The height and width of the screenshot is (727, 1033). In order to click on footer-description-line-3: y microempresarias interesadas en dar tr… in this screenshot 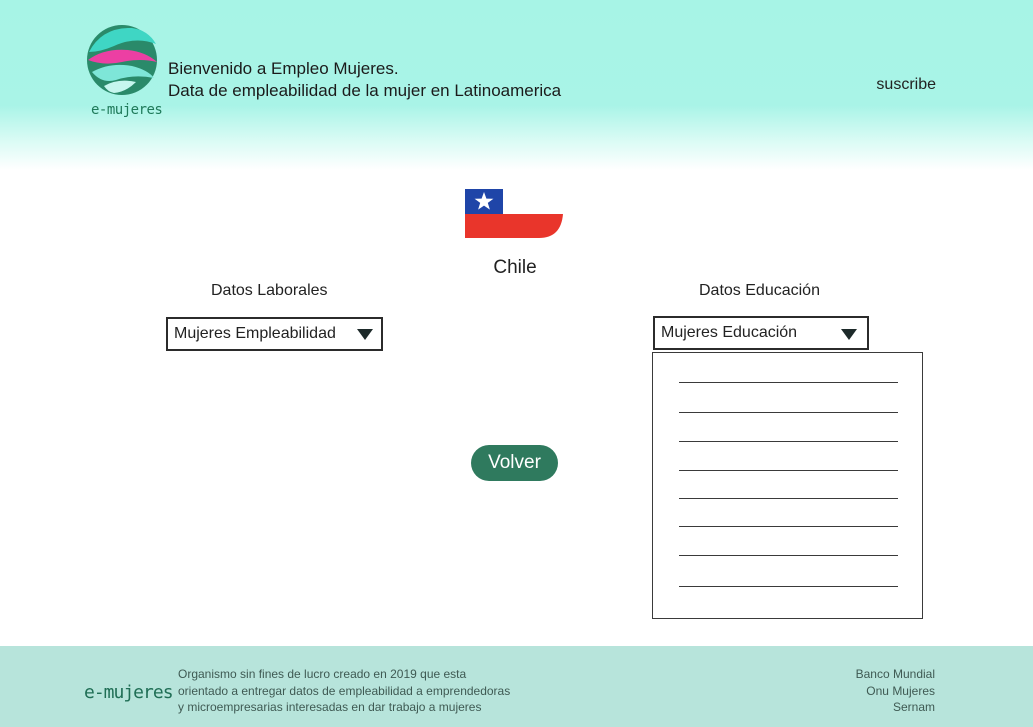, I will do `click(330, 707)`.